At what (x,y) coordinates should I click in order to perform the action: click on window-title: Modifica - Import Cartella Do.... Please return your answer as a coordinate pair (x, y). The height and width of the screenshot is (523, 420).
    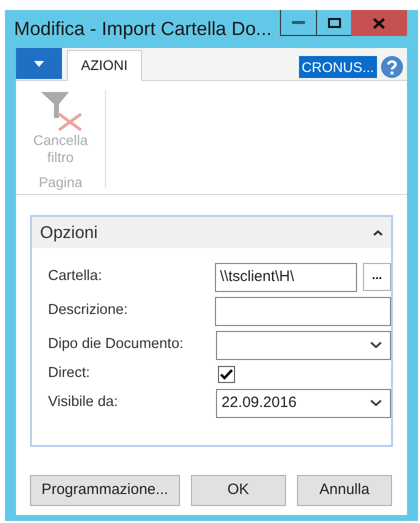
    Looking at the image, I should click on (143, 30).